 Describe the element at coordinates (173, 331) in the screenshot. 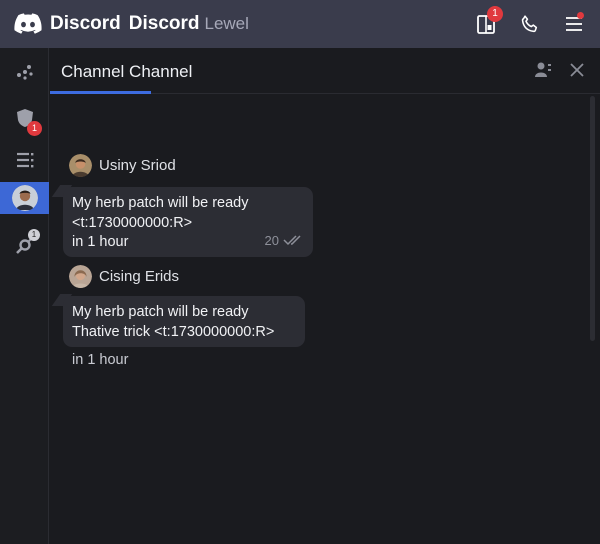

I see `message-text-line: Thative trick <t:1730000000:R>` at that location.